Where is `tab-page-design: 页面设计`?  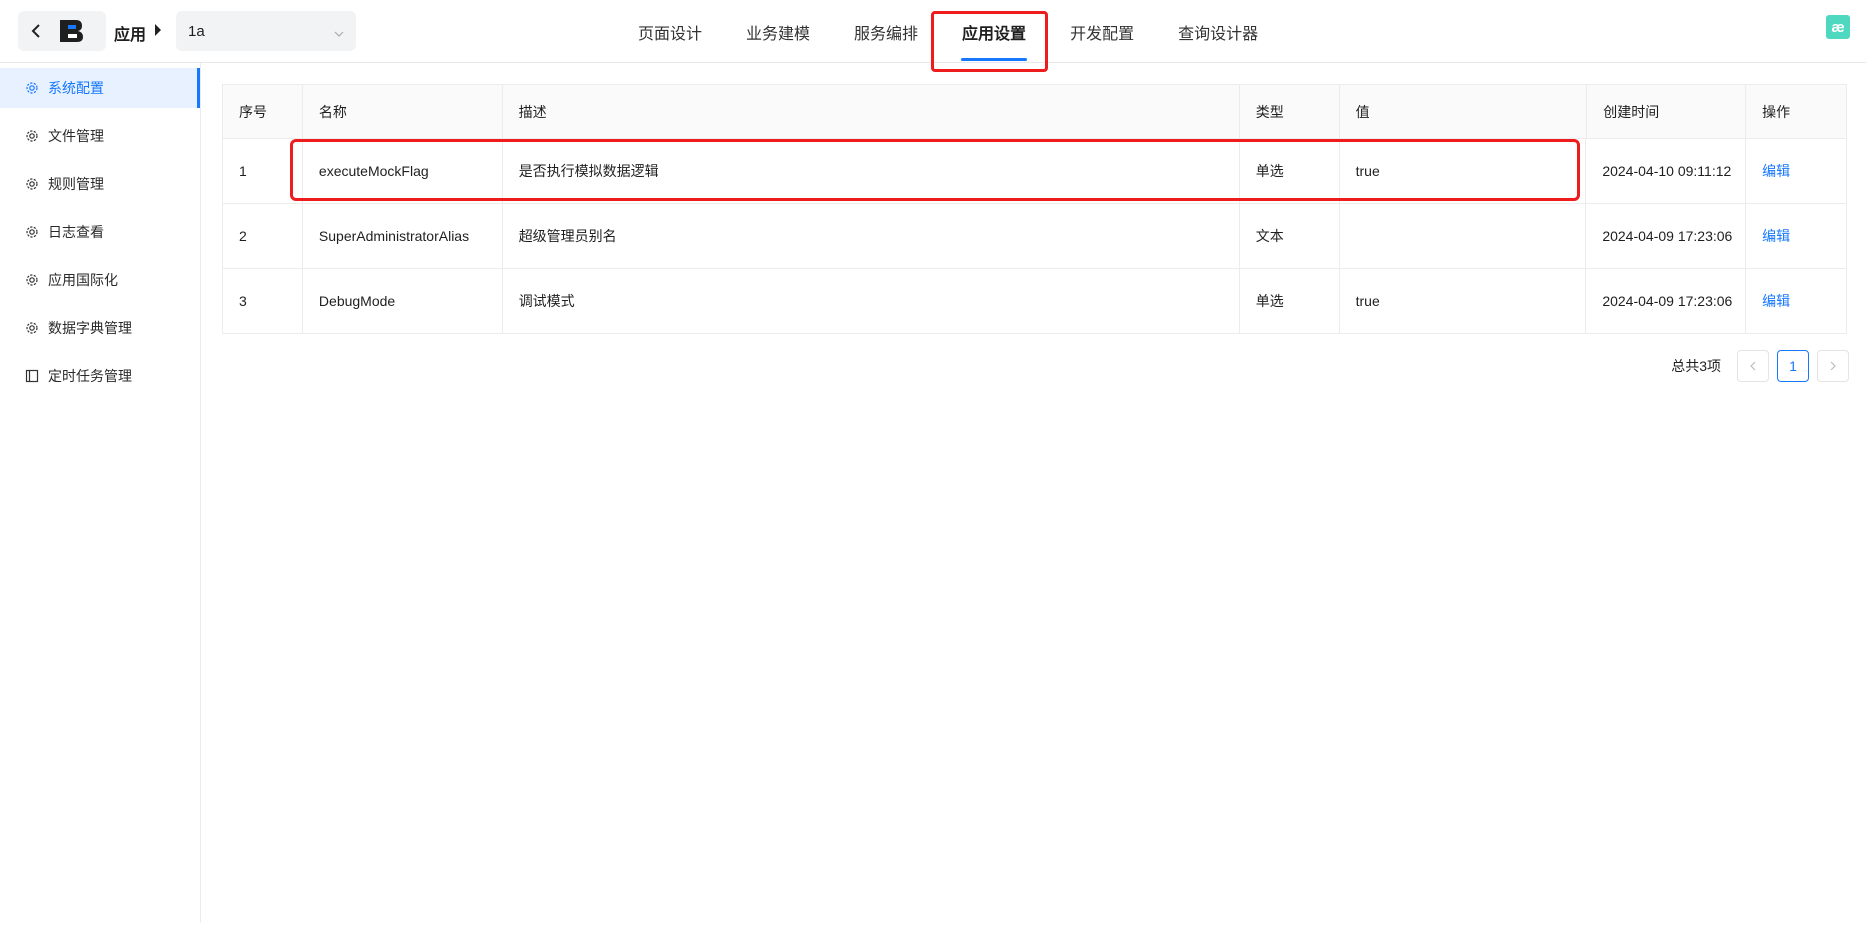 tab-page-design: 页面设计 is located at coordinates (670, 31).